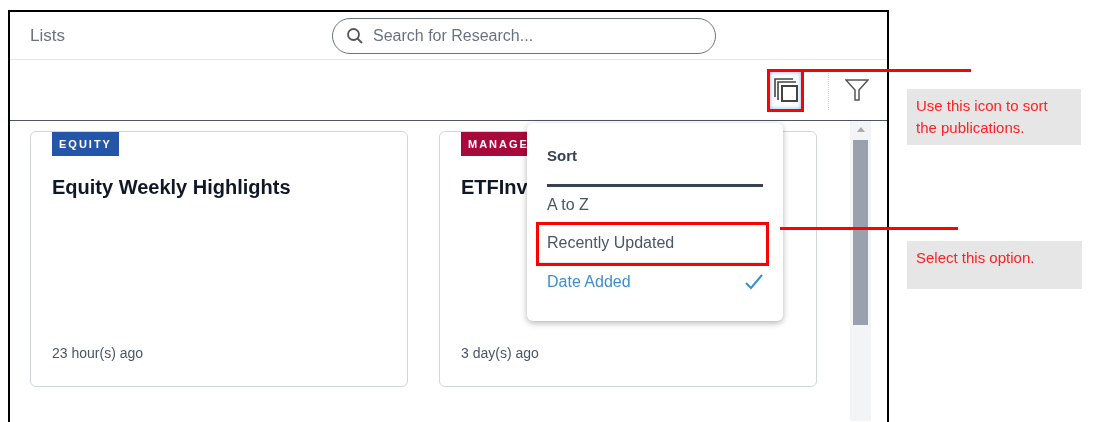 The width and height of the screenshot is (1109, 422). I want to click on checkmark-icon, so click(754, 281).